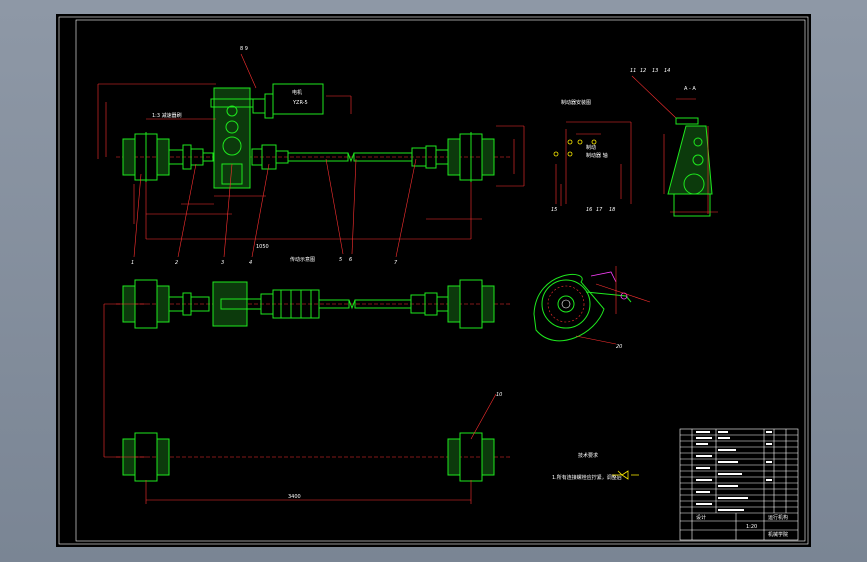 This screenshot has height=562, width=867. What do you see at coordinates (396, 263) in the screenshot?
I see `svg-text: 7` at bounding box center [396, 263].